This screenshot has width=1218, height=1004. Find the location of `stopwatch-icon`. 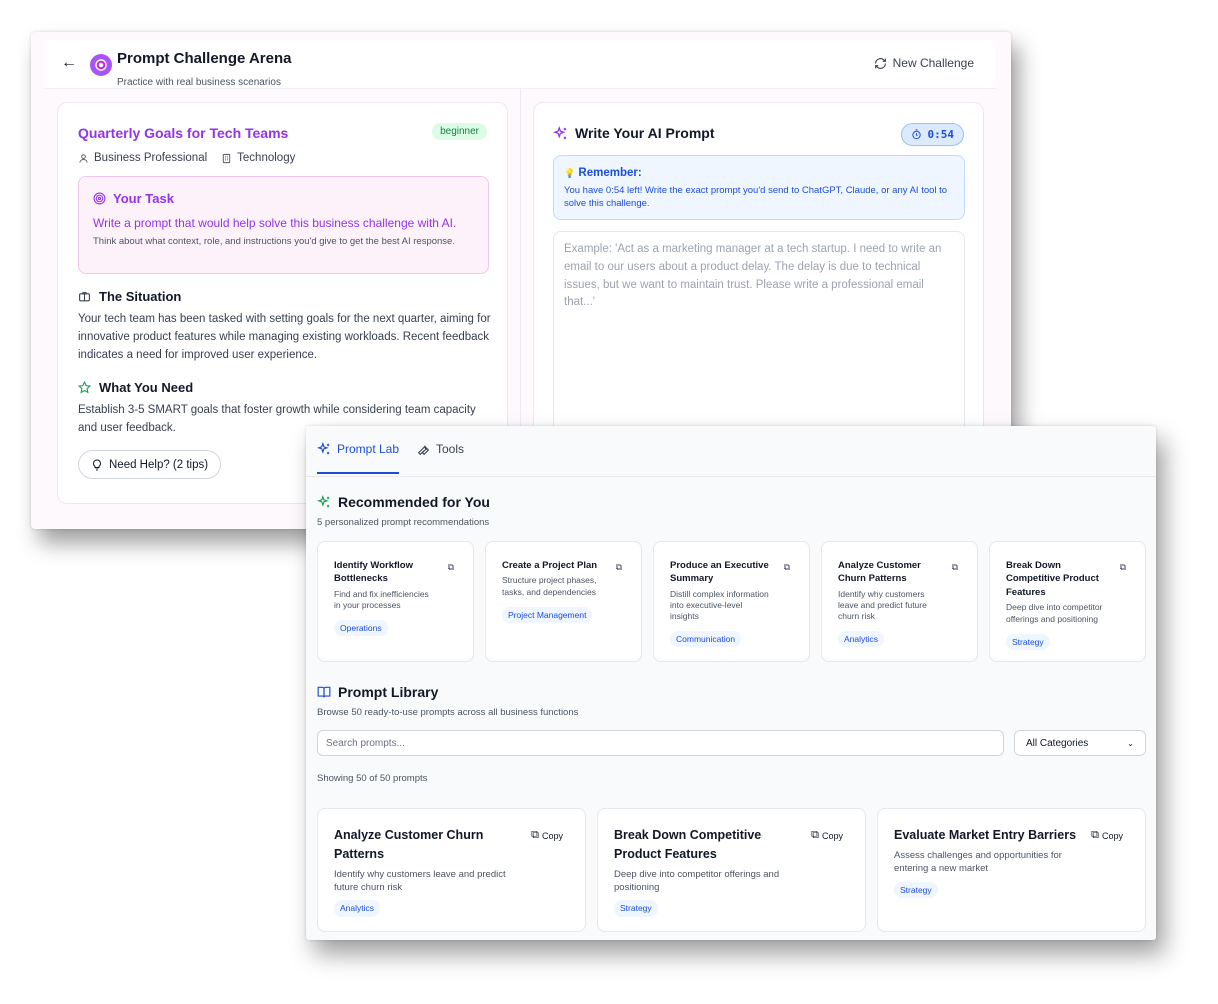

stopwatch-icon is located at coordinates (916, 134).